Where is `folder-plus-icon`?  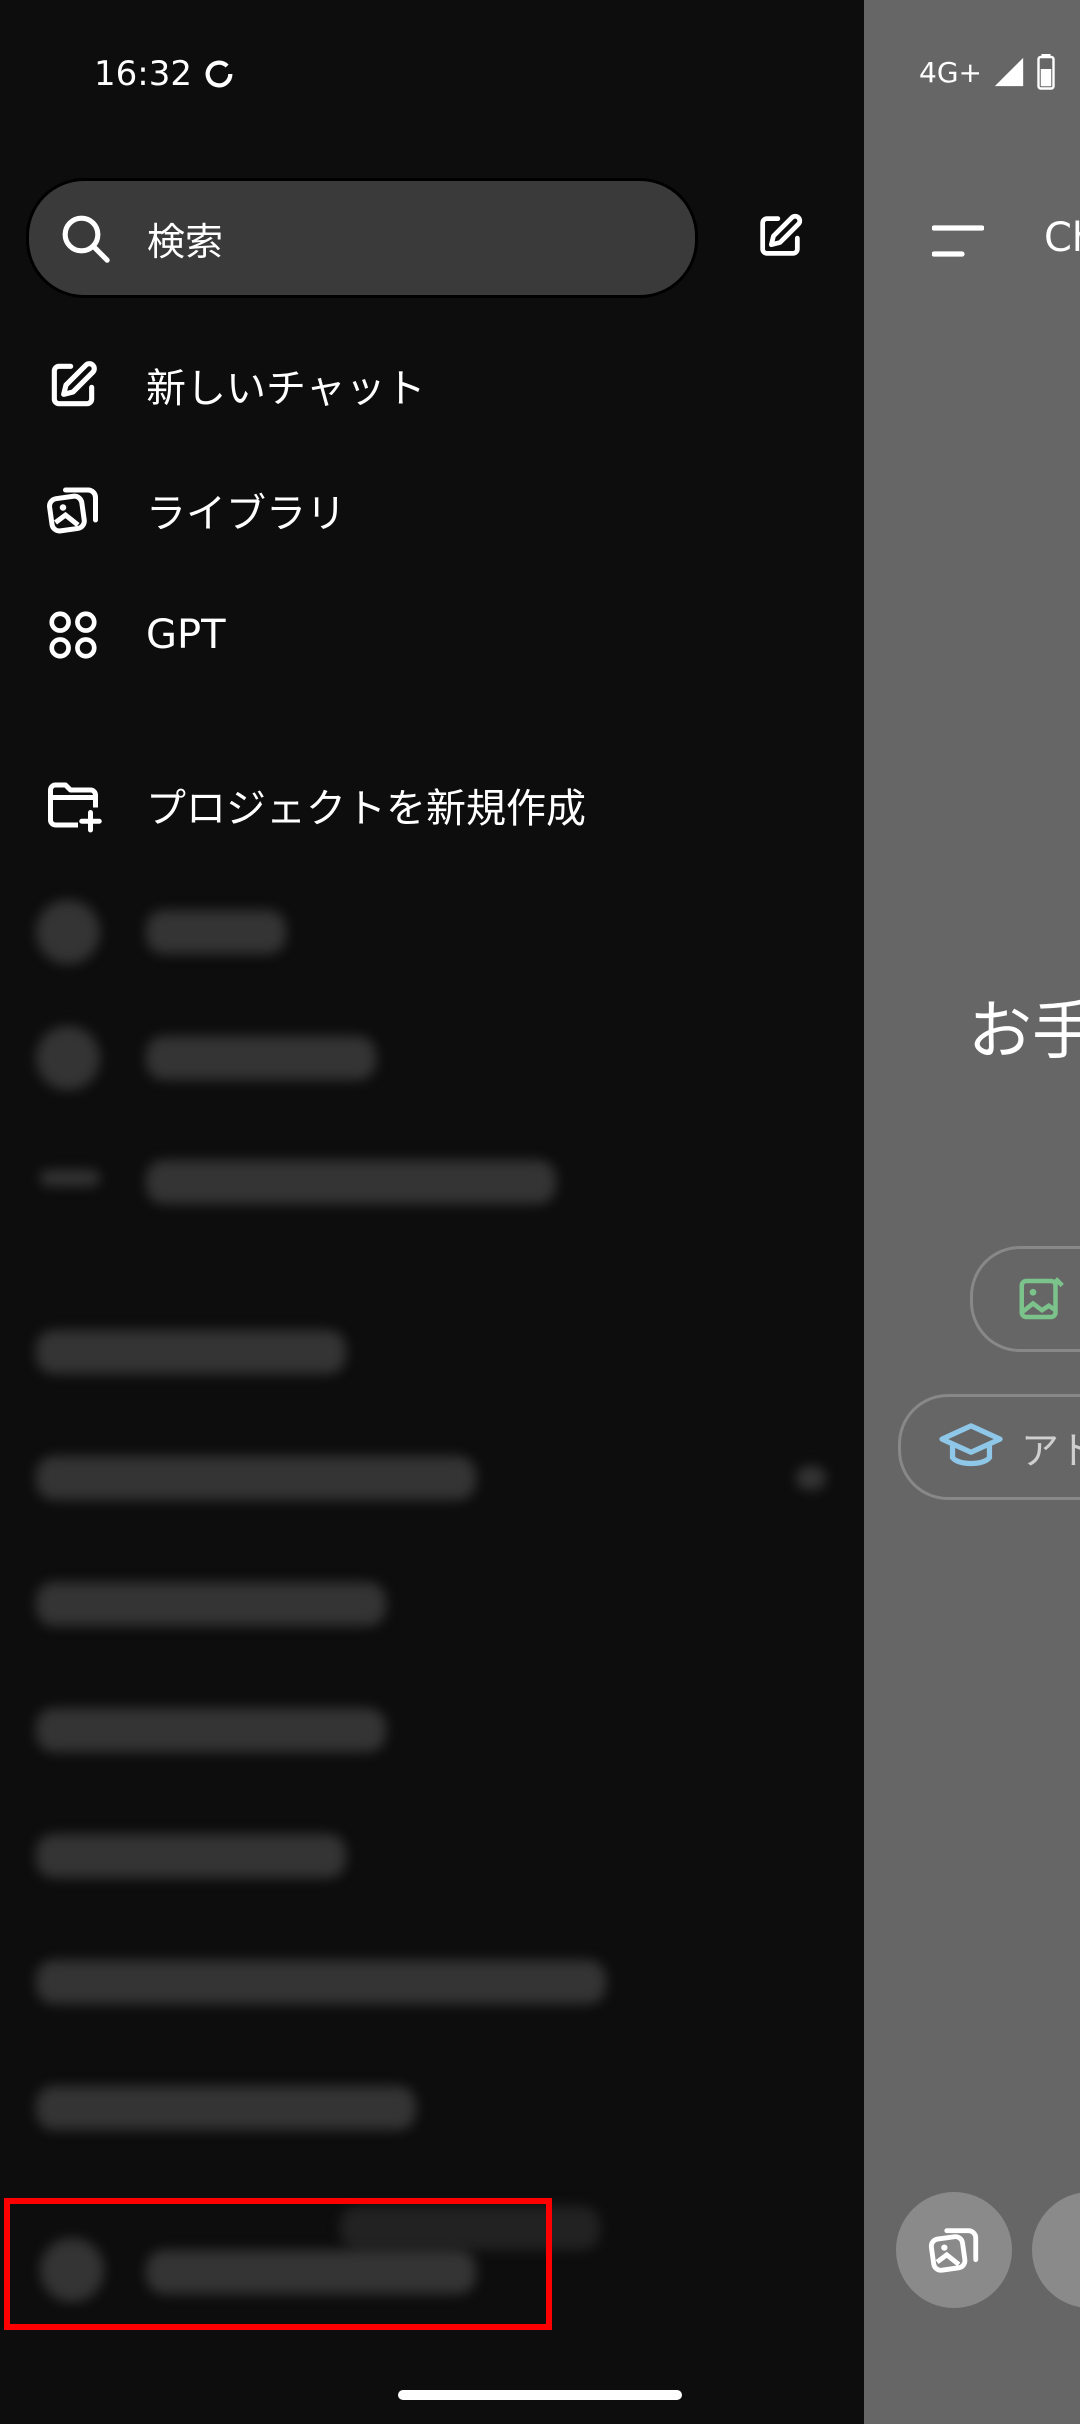 folder-plus-icon is located at coordinates (75, 807).